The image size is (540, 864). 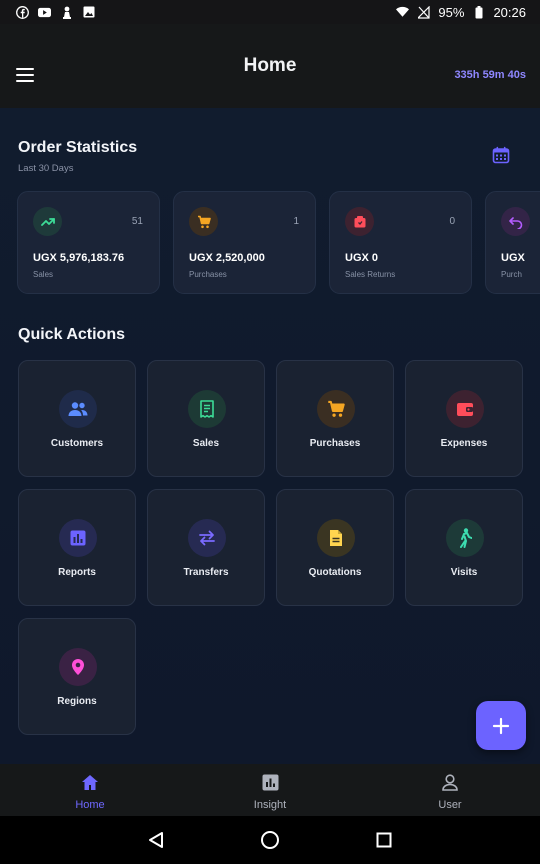 I want to click on action-regions: Regions, so click(x=77, y=676).